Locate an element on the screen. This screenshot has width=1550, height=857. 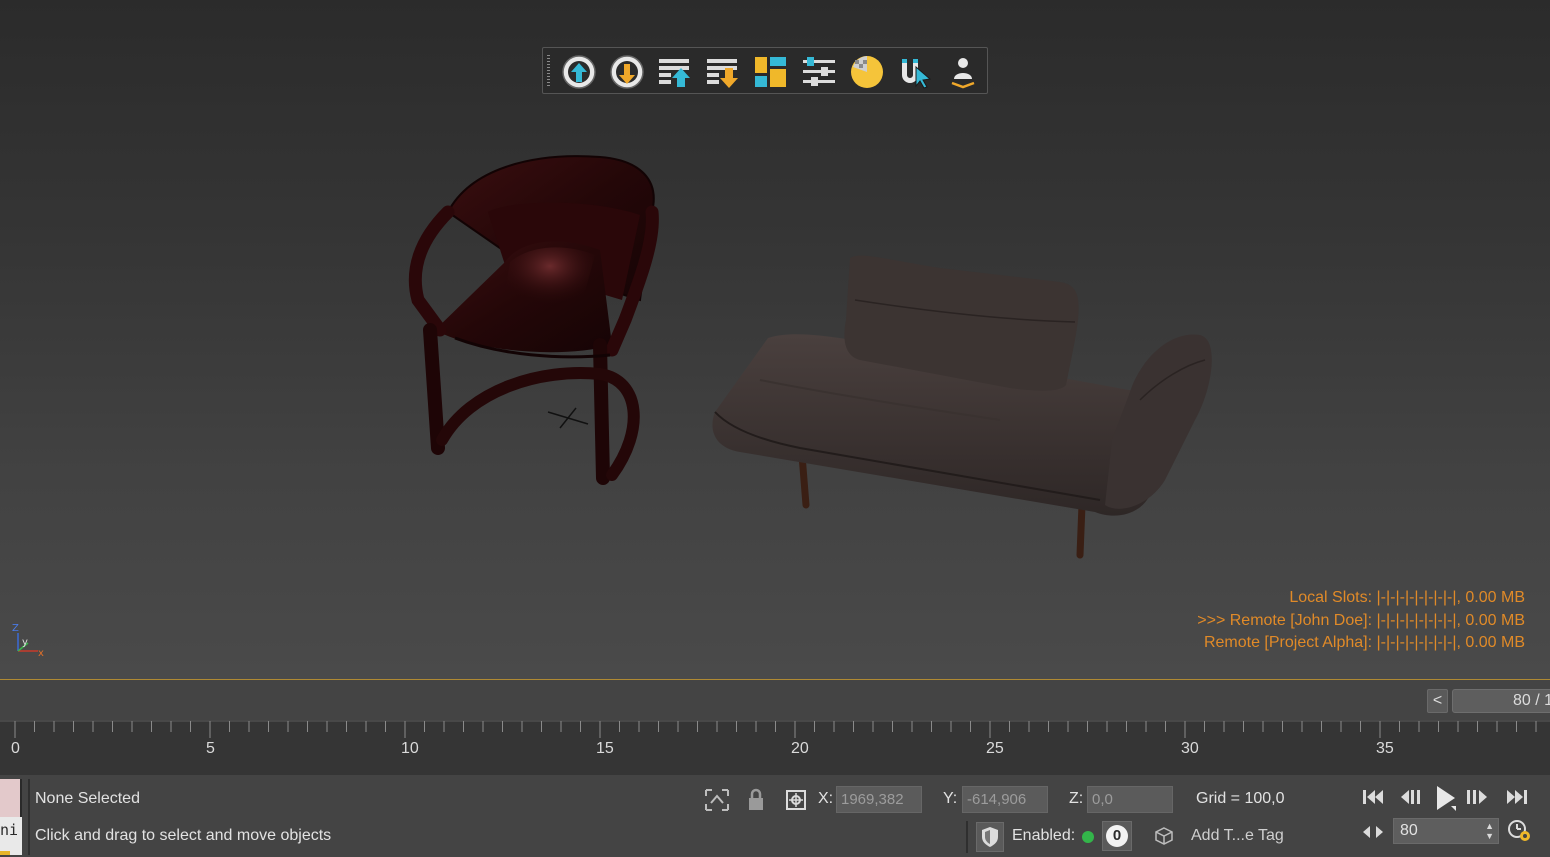
daybed-model is located at coordinates (962, 407).